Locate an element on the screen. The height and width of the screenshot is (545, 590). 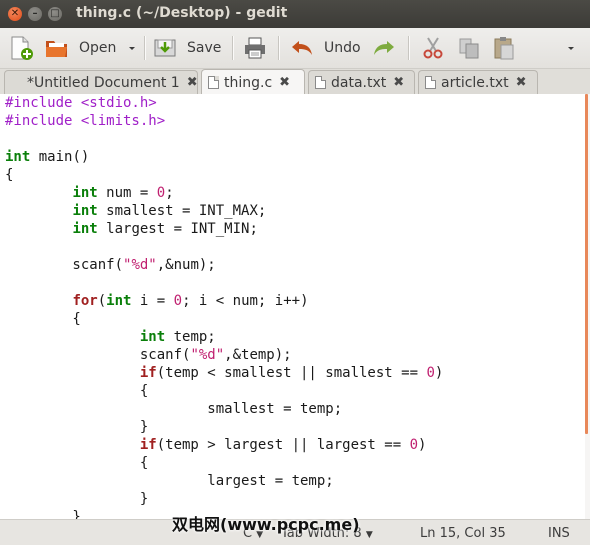
code-line: if(temp > largest || largest == 0) is located at coordinates (216, 445).